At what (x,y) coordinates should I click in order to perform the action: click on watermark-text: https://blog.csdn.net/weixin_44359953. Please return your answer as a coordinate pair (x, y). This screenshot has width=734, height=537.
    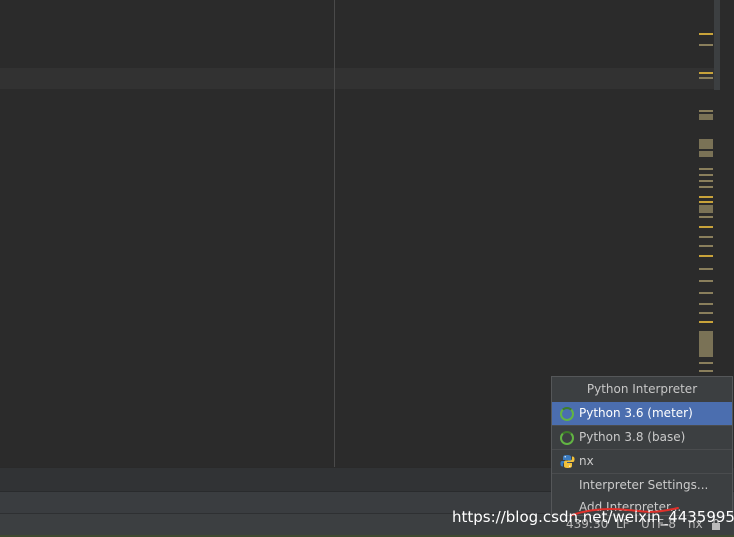
    Looking at the image, I should click on (593, 517).